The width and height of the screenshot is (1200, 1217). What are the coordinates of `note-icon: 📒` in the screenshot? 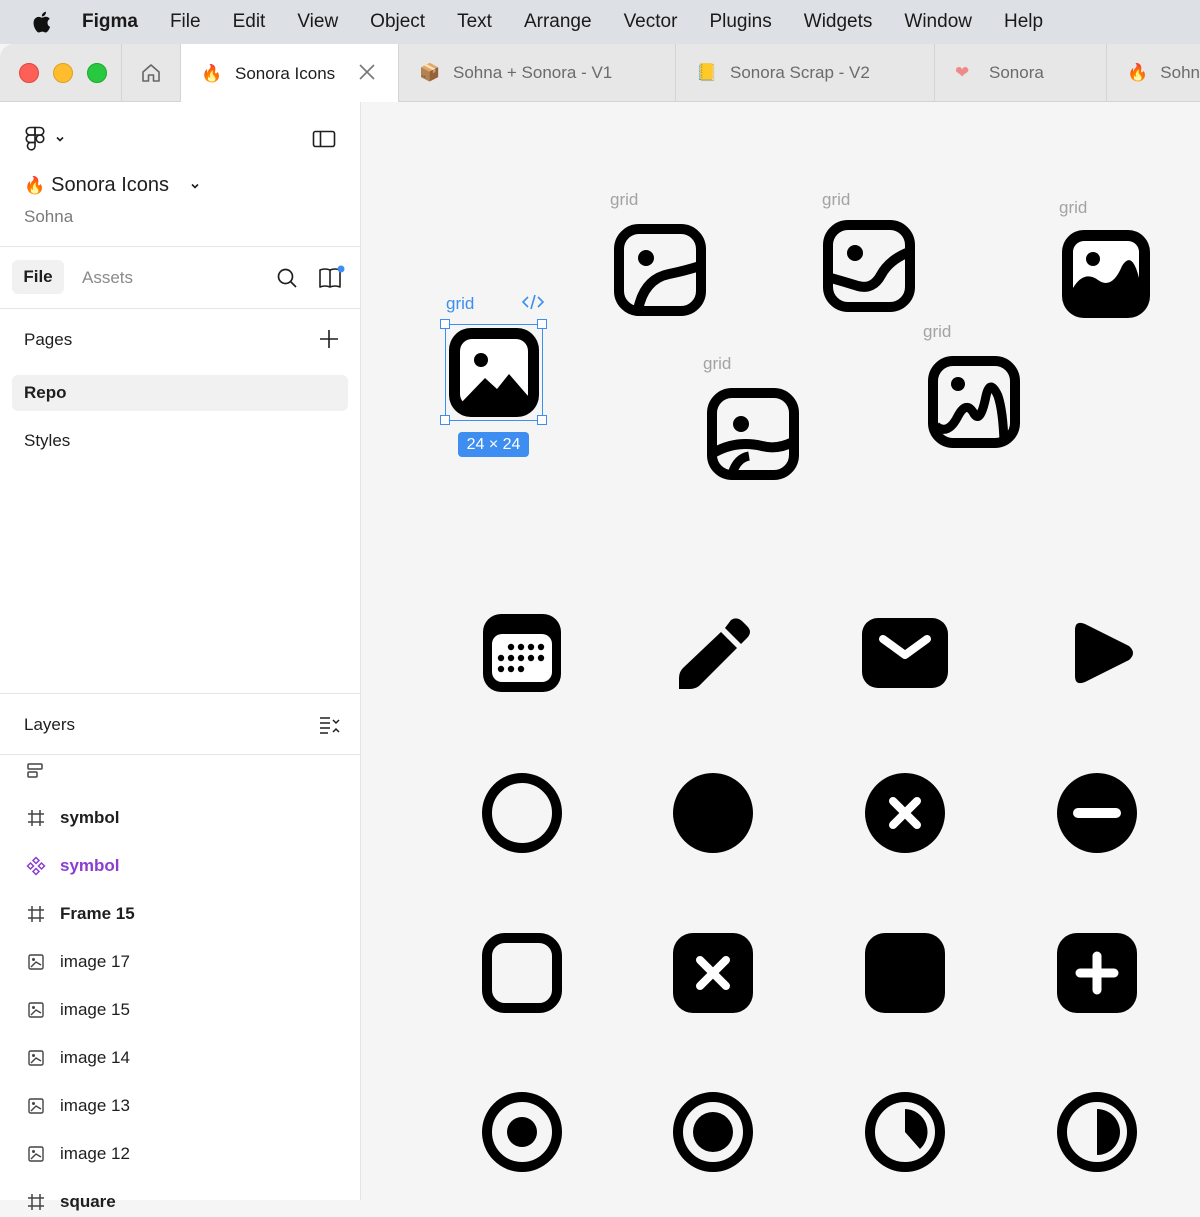 It's located at (707, 72).